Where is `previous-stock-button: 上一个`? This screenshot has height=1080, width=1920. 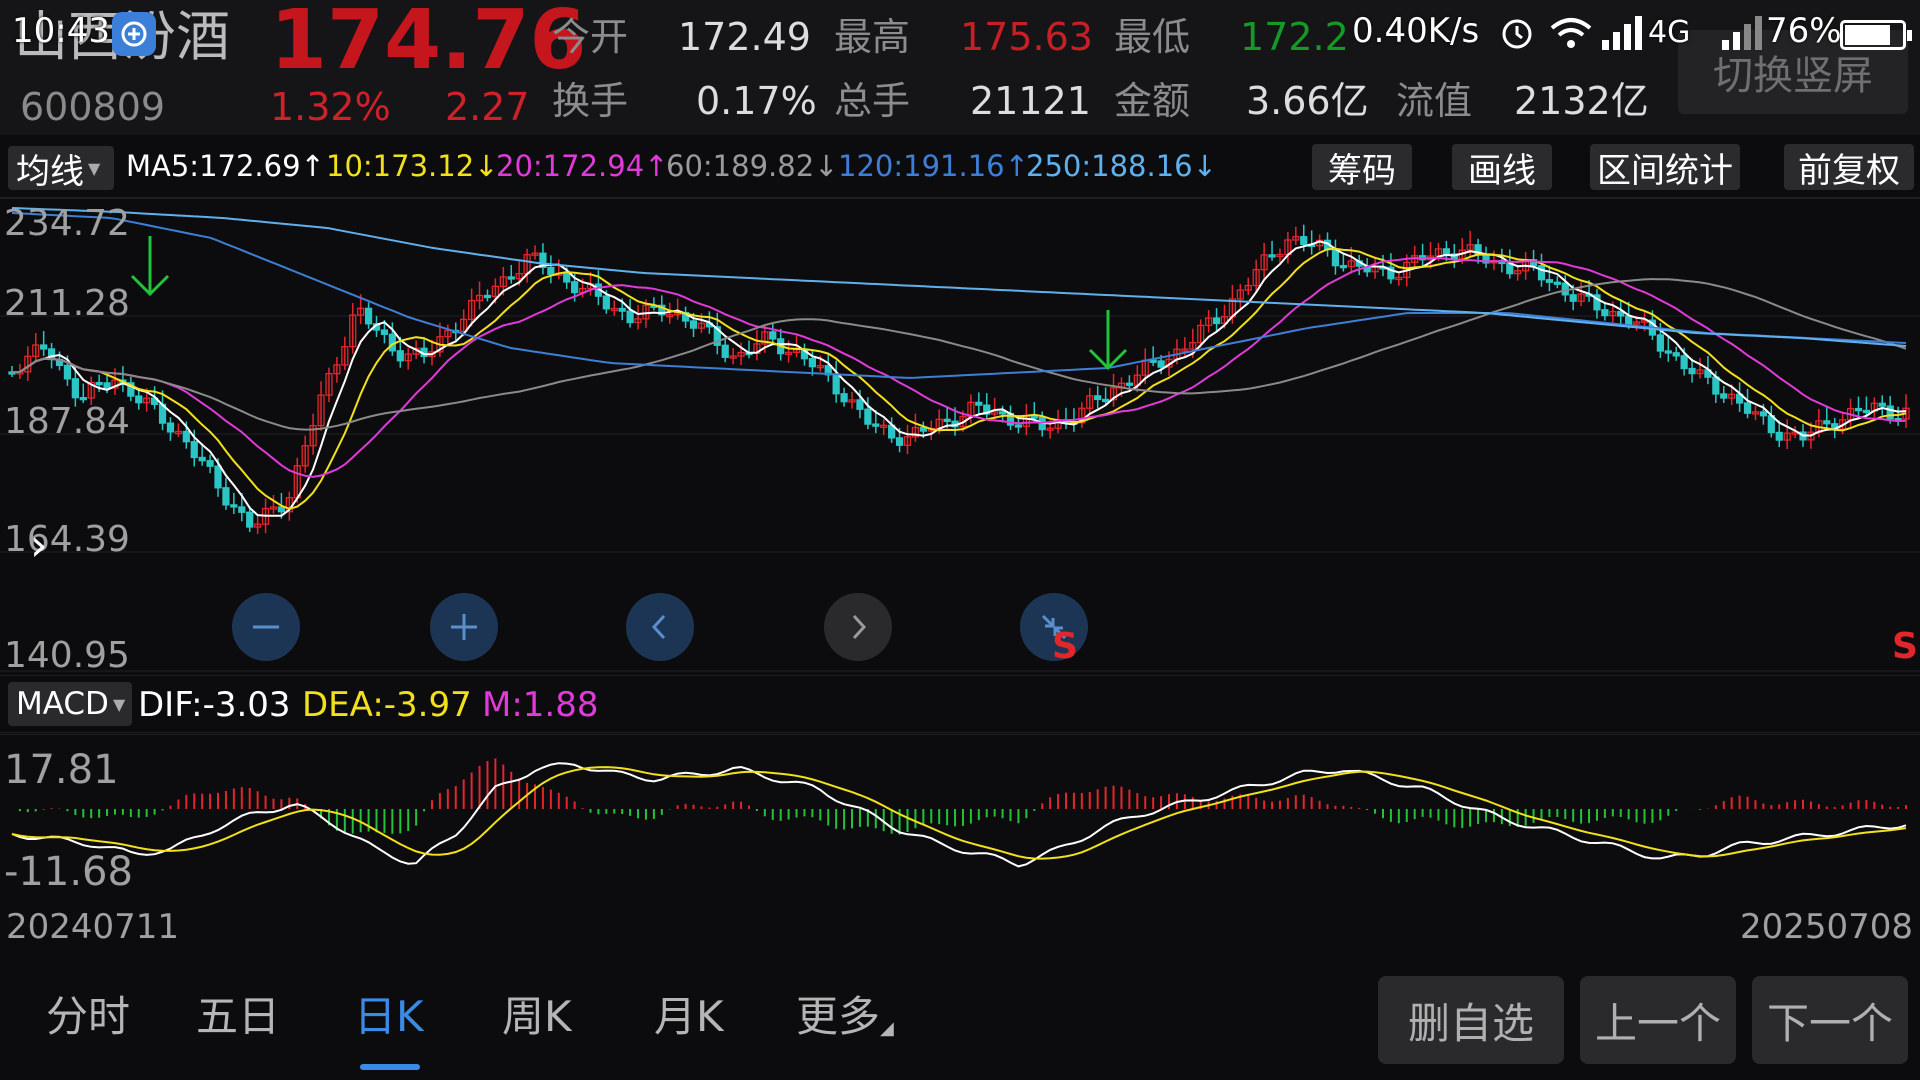 previous-stock-button: 上一个 is located at coordinates (1658, 1020).